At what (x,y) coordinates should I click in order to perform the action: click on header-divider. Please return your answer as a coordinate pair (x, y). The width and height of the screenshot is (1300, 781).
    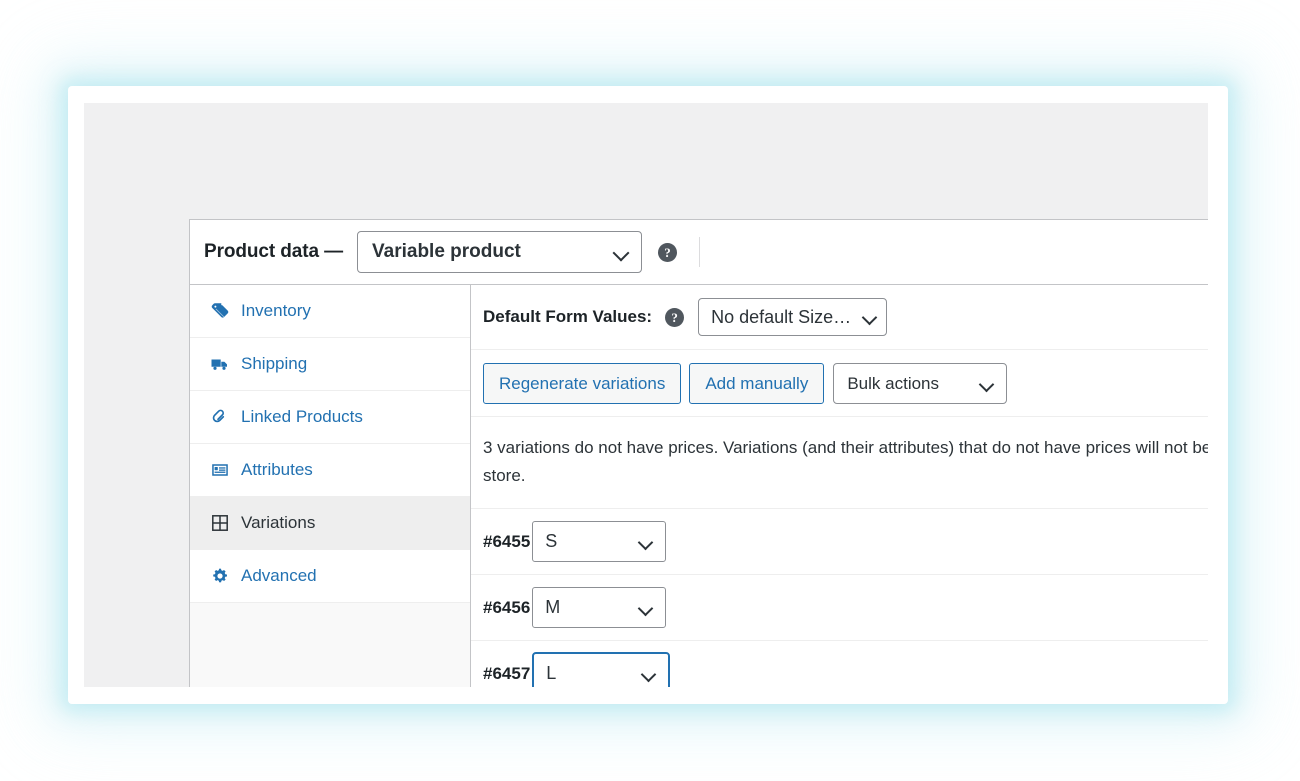
    Looking at the image, I should click on (700, 252).